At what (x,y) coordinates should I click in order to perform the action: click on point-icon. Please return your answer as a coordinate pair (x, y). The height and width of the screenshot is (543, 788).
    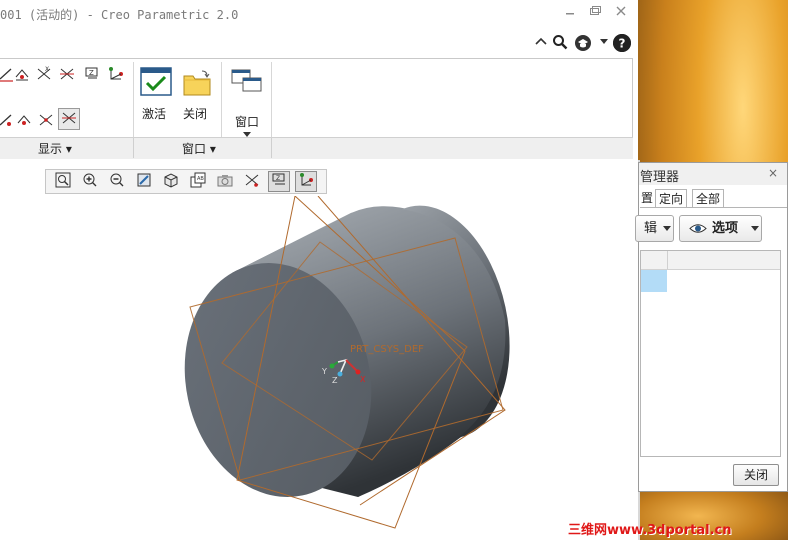
    Looking at the image, I should click on (24, 120).